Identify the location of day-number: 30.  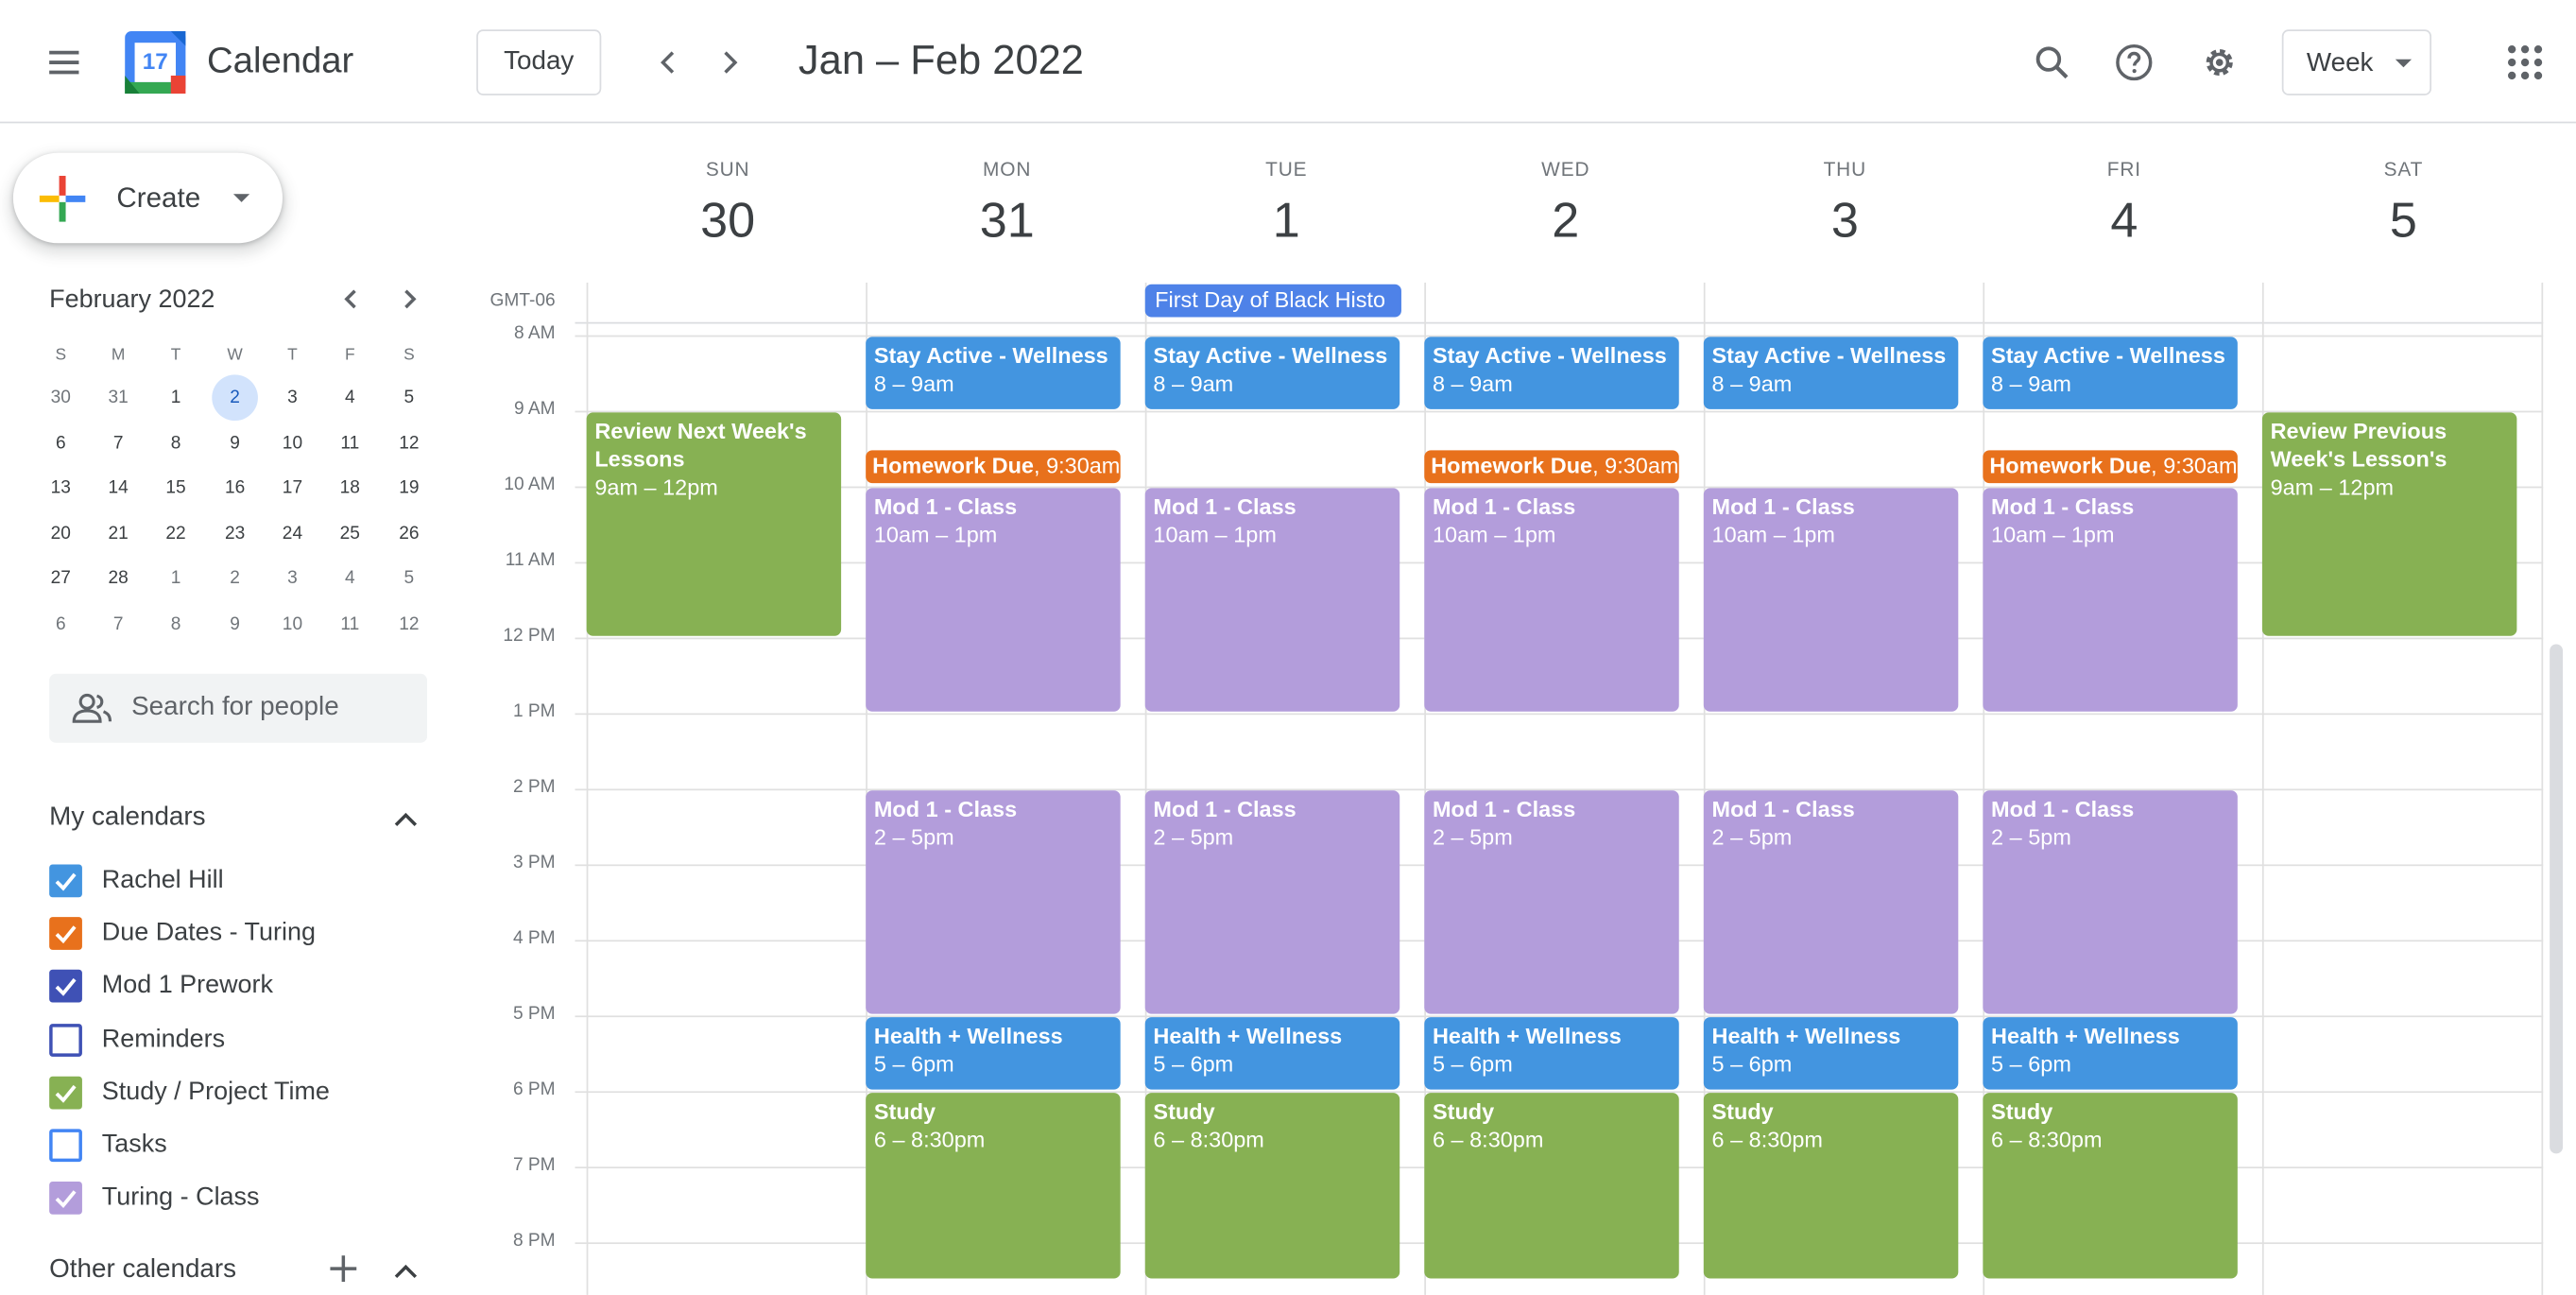
(727, 222).